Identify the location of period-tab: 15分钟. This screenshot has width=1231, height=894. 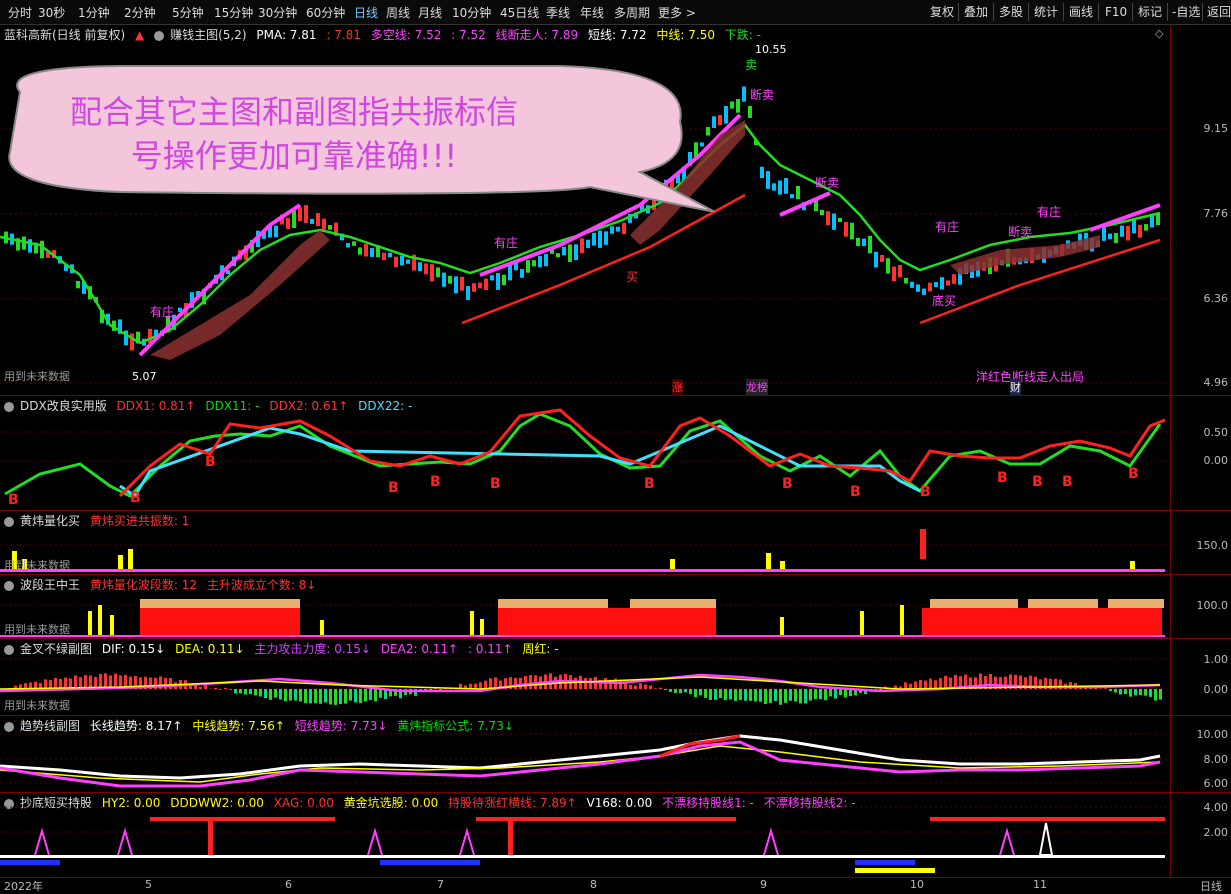
(233, 12).